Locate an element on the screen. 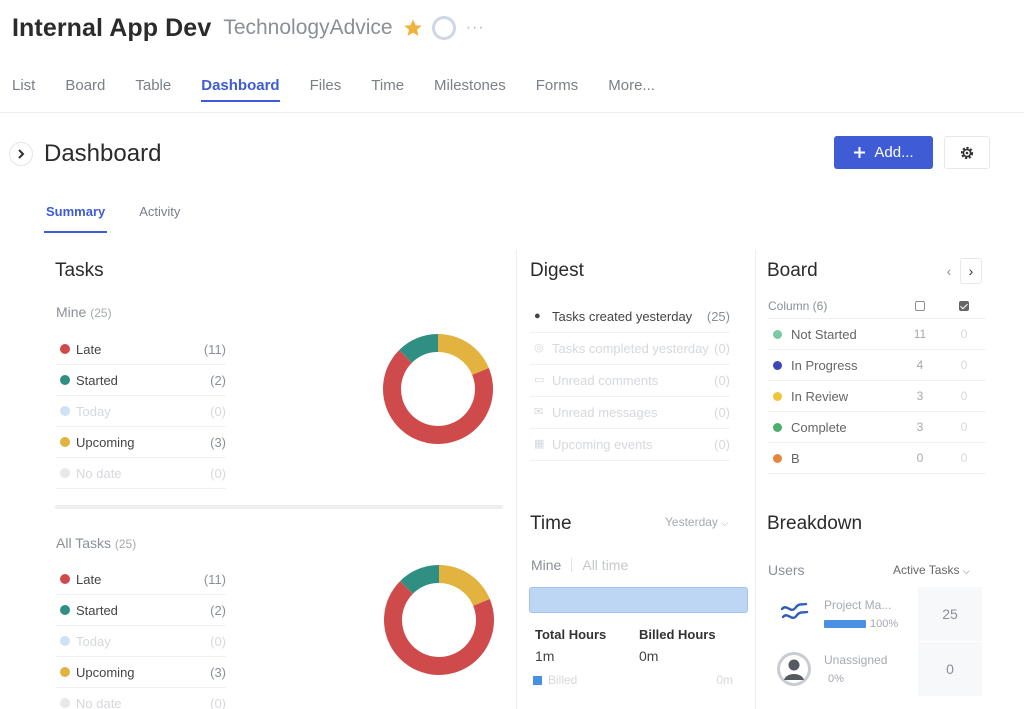 This screenshot has width=1024, height=709. time-range-select: Yesterday ⌵ is located at coordinates (696, 522).